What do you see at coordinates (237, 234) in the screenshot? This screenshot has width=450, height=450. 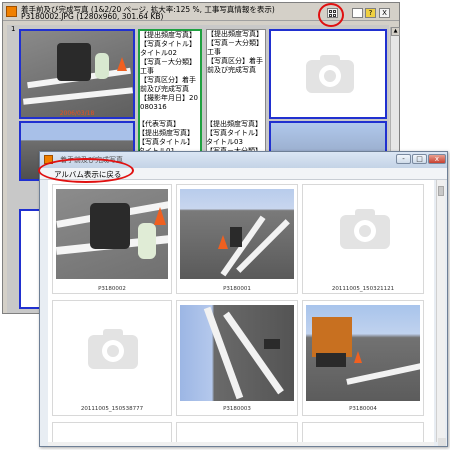 I see `photo-road-lane` at bounding box center [237, 234].